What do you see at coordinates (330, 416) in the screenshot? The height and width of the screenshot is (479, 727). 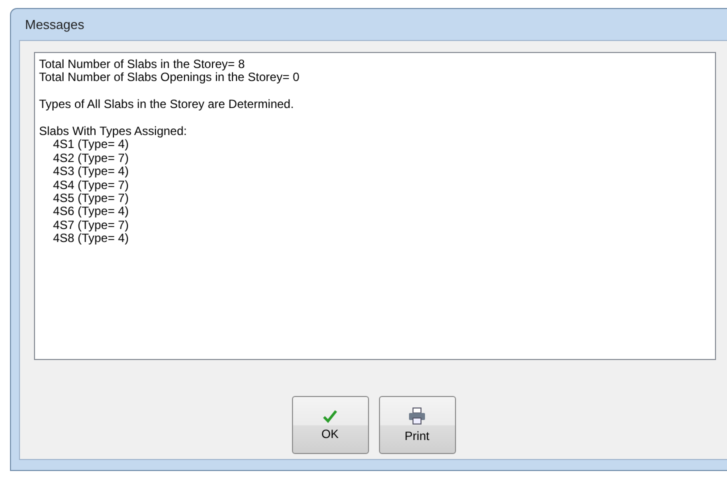 I see `checkmark-icon` at bounding box center [330, 416].